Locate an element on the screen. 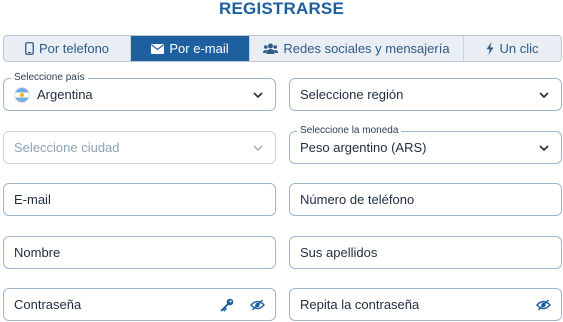  email-field: E-mail is located at coordinates (139, 199).